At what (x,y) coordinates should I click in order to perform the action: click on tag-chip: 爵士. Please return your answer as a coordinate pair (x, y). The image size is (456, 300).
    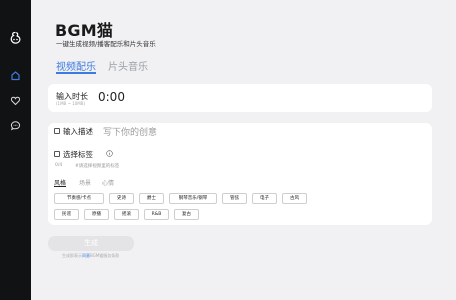
    Looking at the image, I should click on (151, 198).